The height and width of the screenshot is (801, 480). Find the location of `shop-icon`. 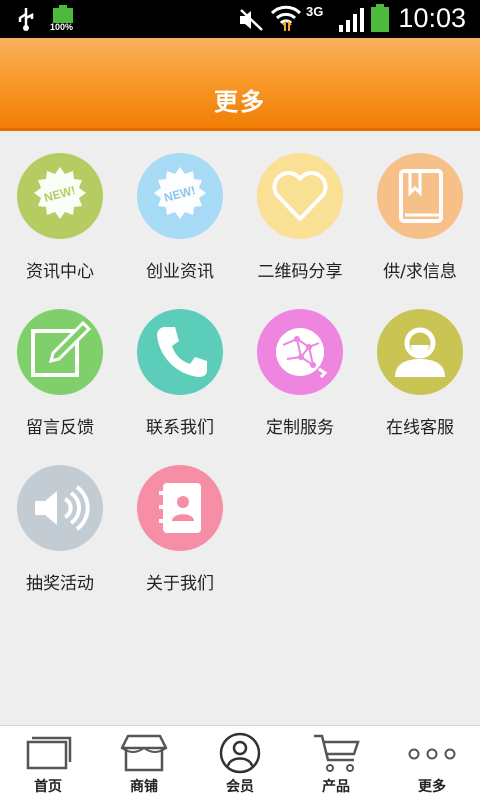

shop-icon is located at coordinates (144, 753).